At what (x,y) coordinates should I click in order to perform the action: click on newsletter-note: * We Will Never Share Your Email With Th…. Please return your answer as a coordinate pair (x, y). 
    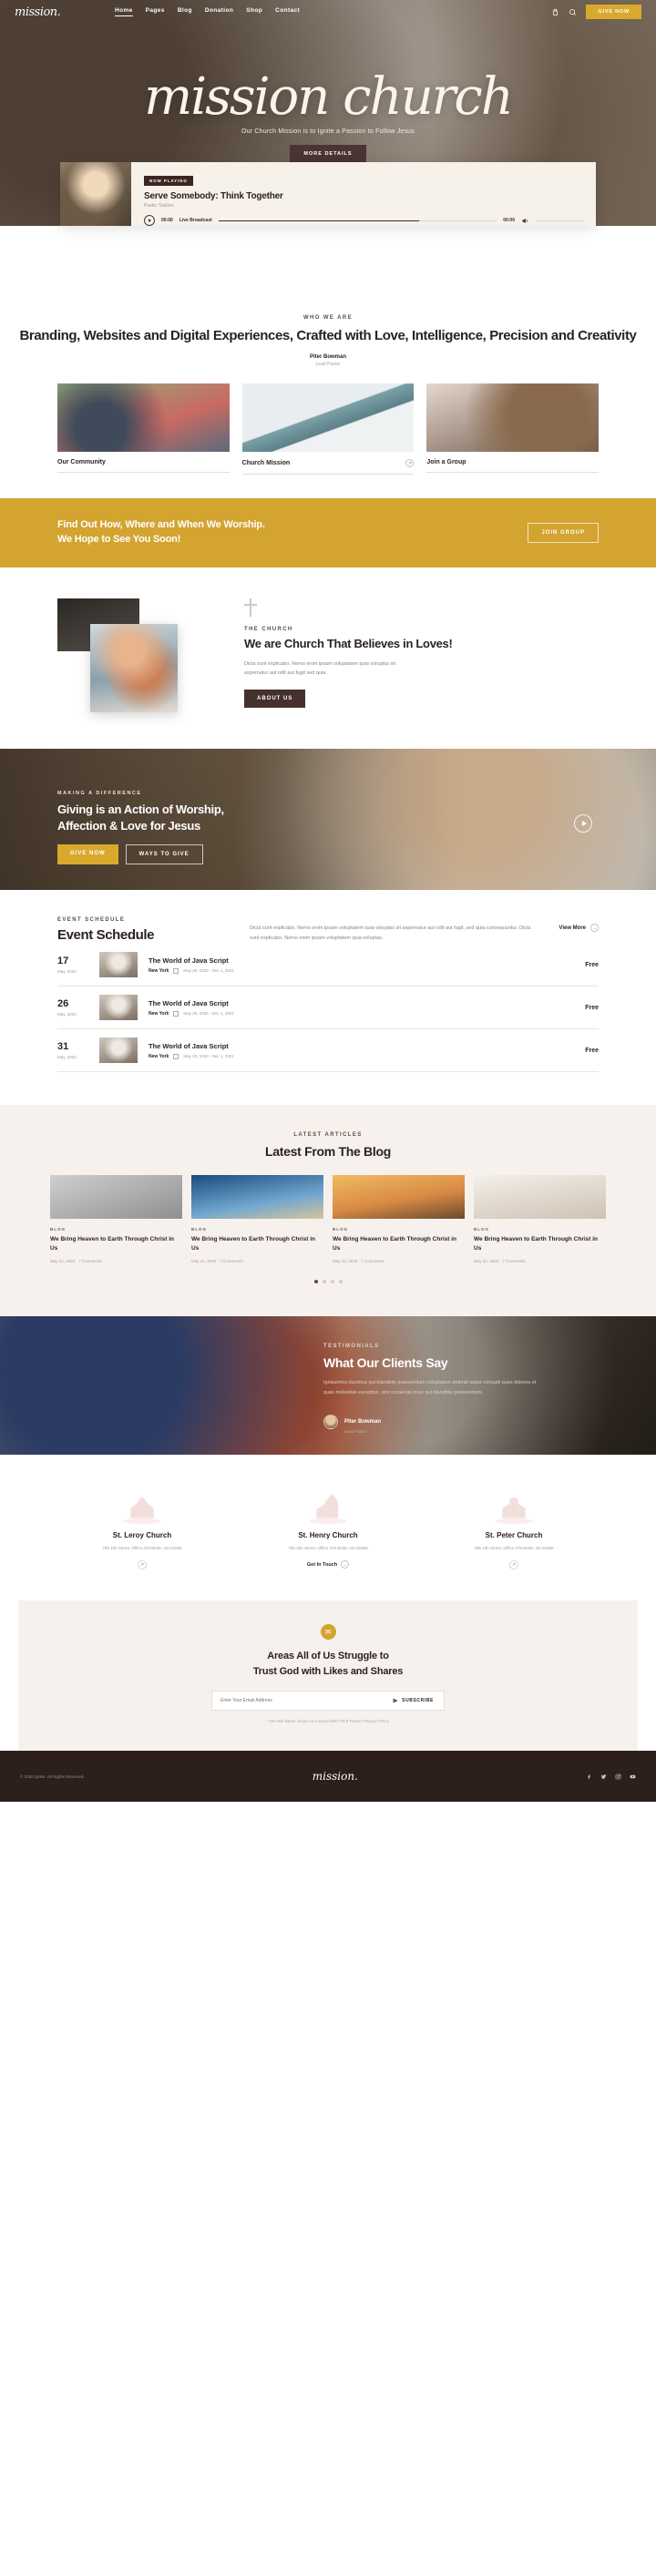
    Looking at the image, I should click on (328, 1722).